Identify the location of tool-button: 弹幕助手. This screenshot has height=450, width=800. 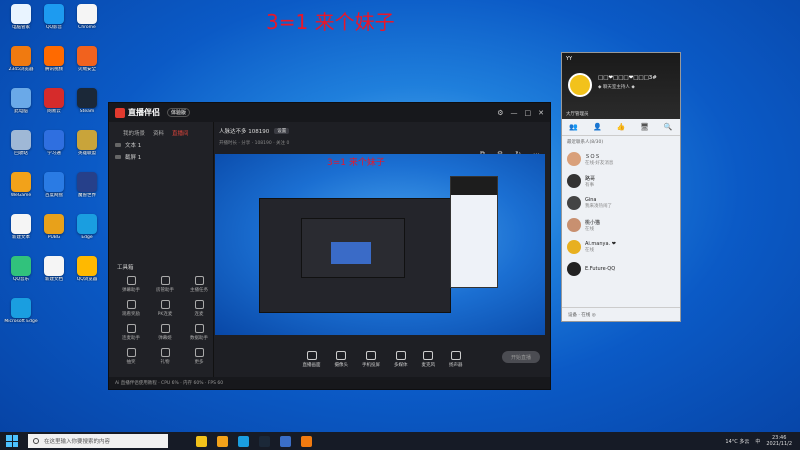
(131, 284).